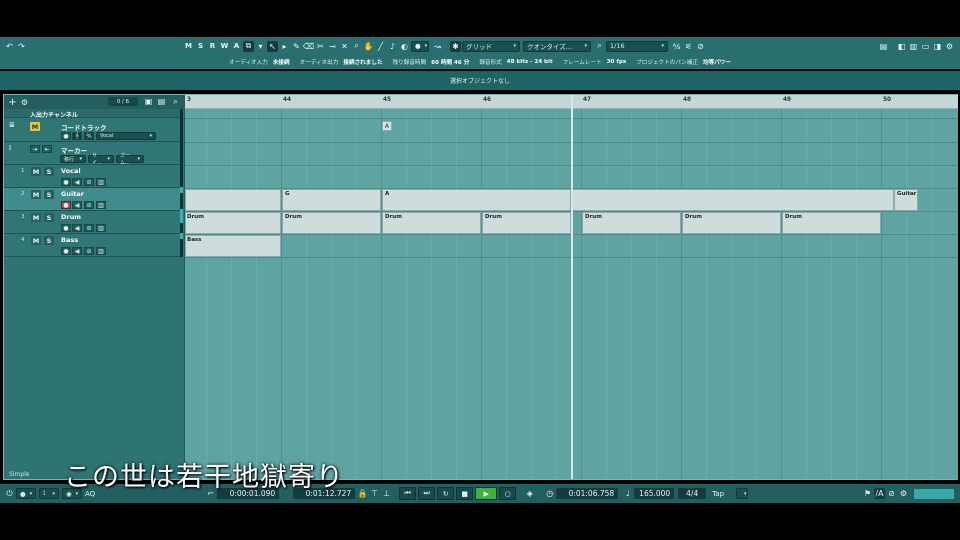  I want to click on track-list-menu-icon: ▤, so click(161, 101).